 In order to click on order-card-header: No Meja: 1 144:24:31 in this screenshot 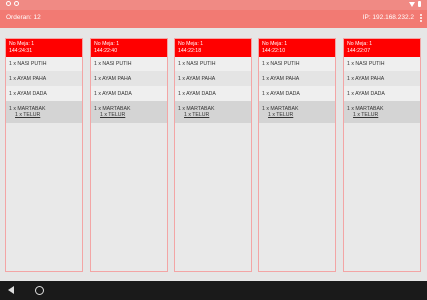, I will do `click(44, 48)`.